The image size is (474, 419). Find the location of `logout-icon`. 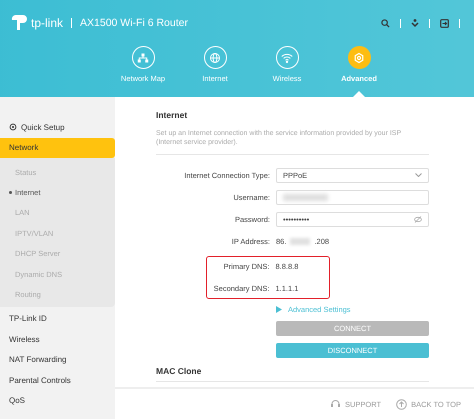

logout-icon is located at coordinates (444, 23).